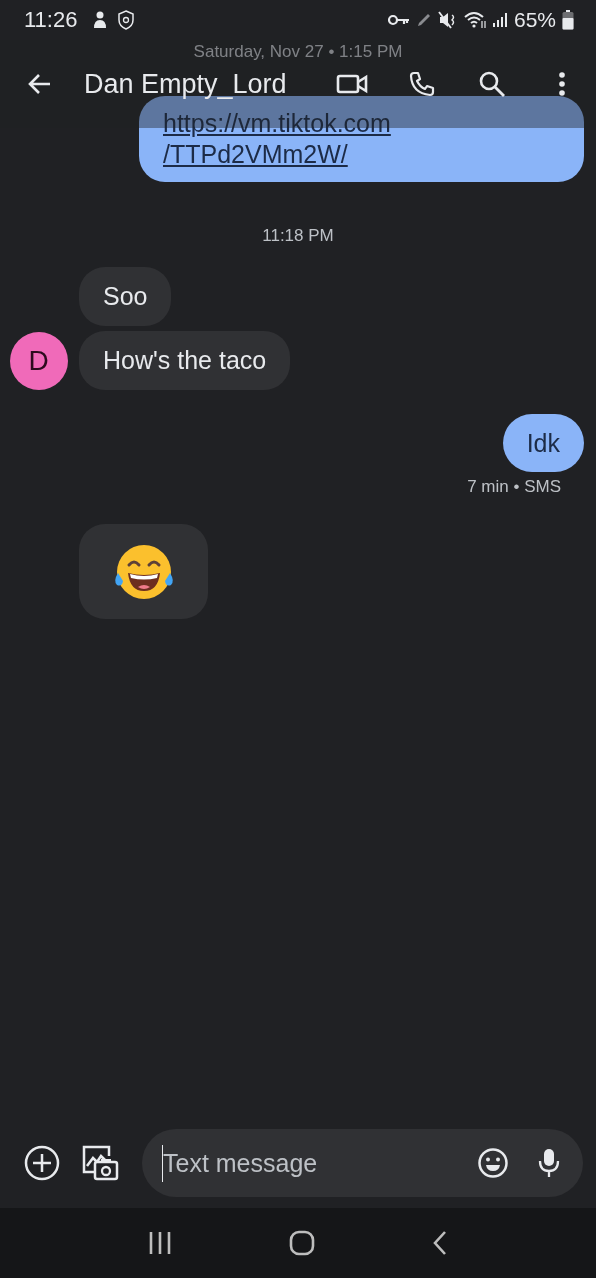 The width and height of the screenshot is (596, 1278). What do you see at coordinates (423, 20) in the screenshot?
I see `pencil-icon` at bounding box center [423, 20].